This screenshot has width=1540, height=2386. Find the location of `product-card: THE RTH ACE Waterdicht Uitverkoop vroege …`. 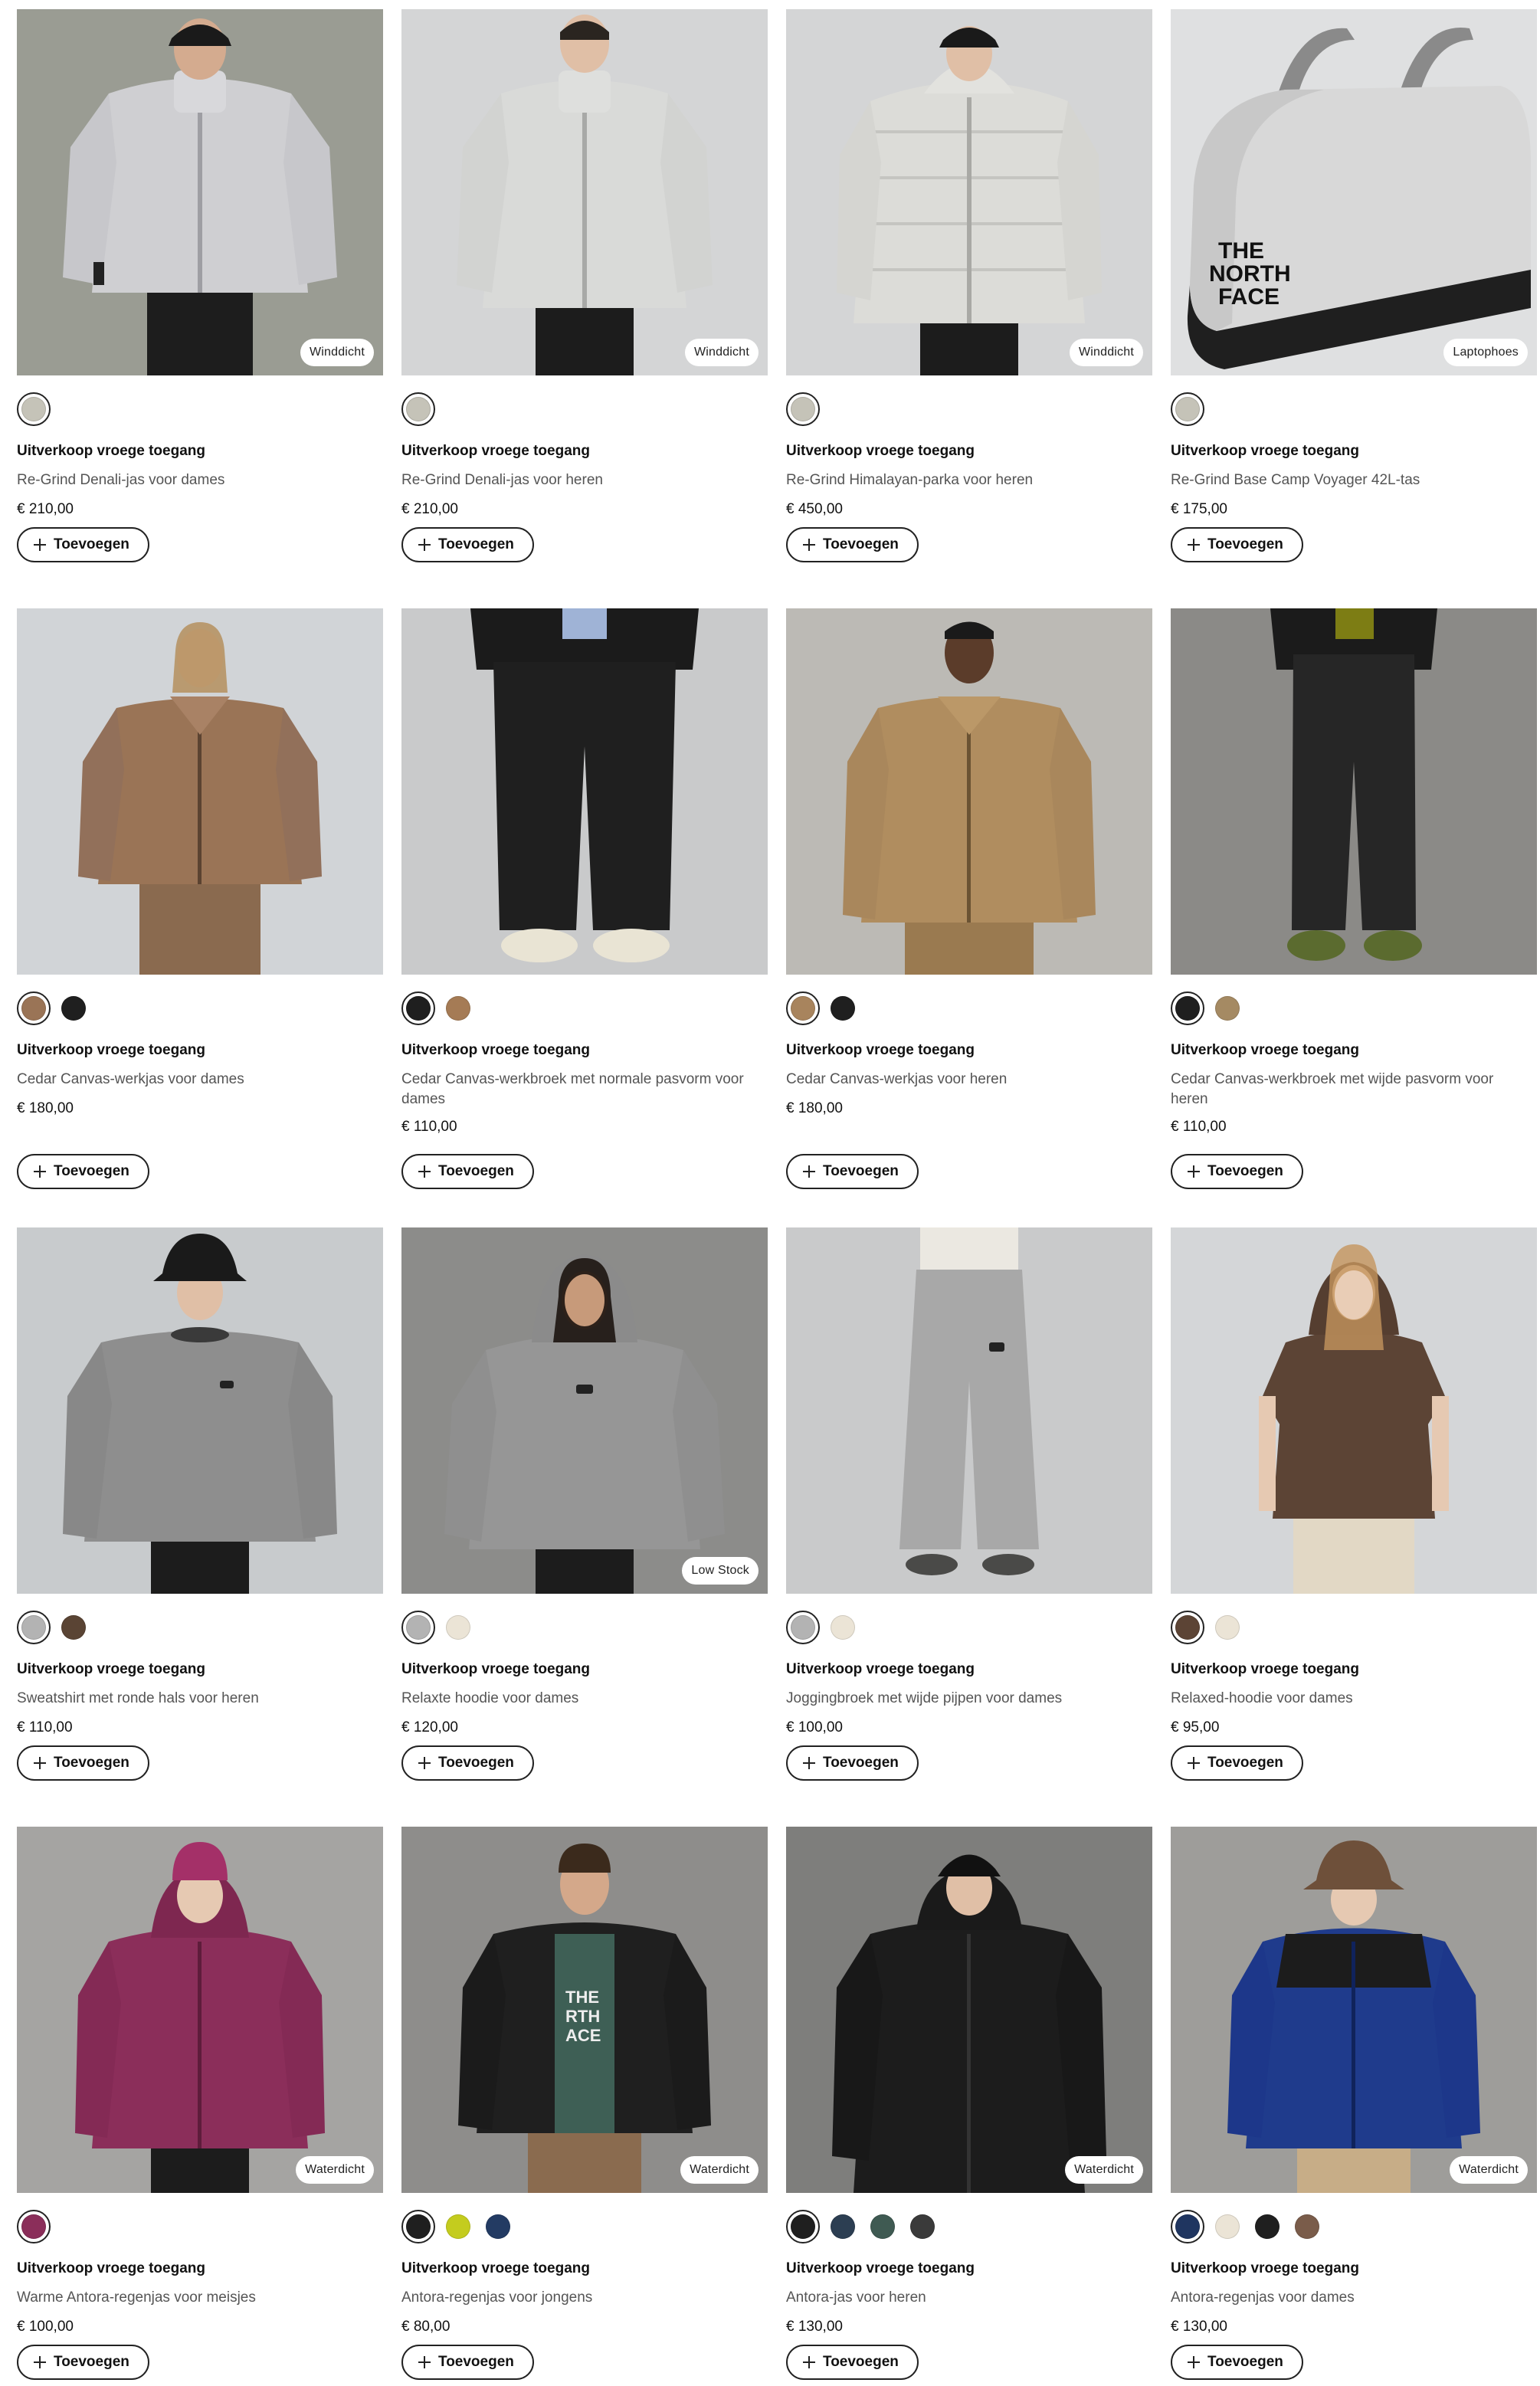

product-card: THE RTH ACE Waterdicht Uitverkoop vroege … is located at coordinates (584, 2103).